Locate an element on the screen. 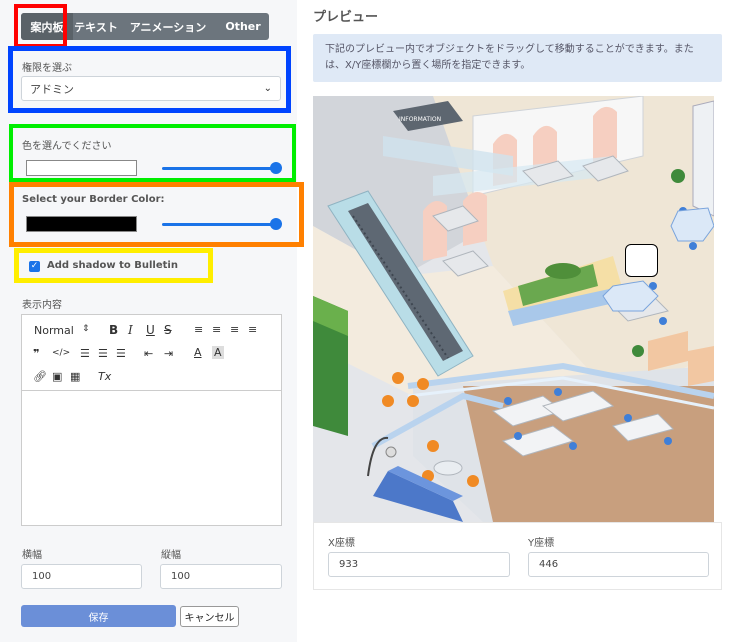  width-input: 100 is located at coordinates (81, 576).